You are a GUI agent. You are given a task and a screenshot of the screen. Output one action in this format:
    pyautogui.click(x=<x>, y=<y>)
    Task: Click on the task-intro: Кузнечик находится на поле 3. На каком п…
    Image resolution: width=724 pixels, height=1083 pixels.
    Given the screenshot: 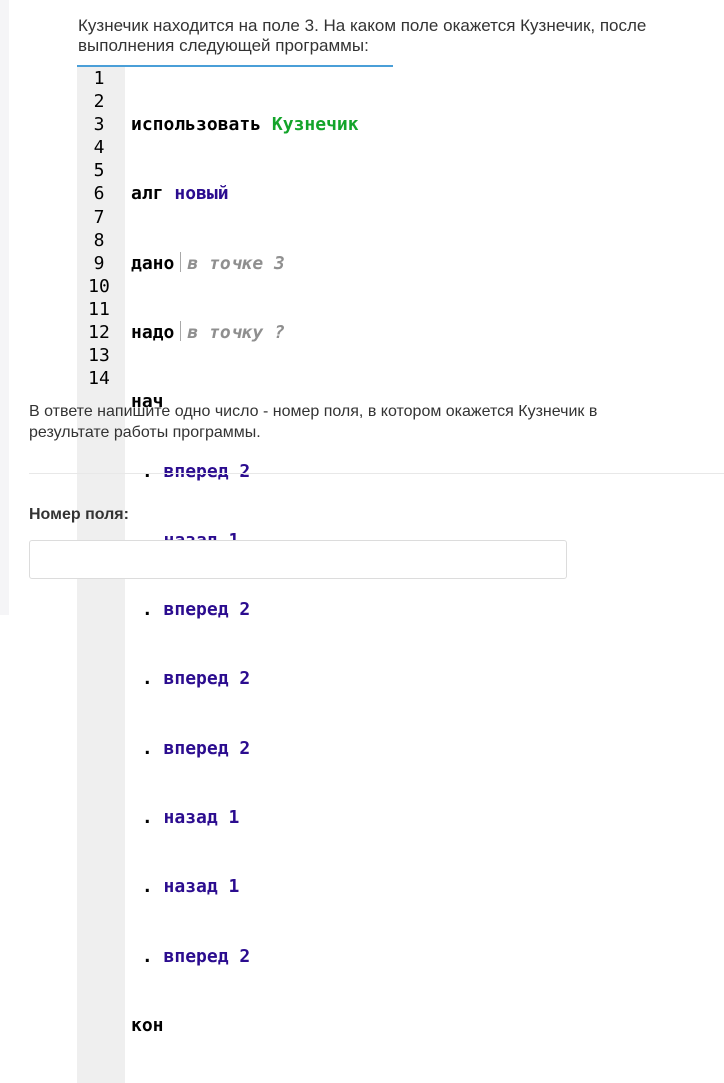 What is the action you would take?
    pyautogui.click(x=378, y=36)
    